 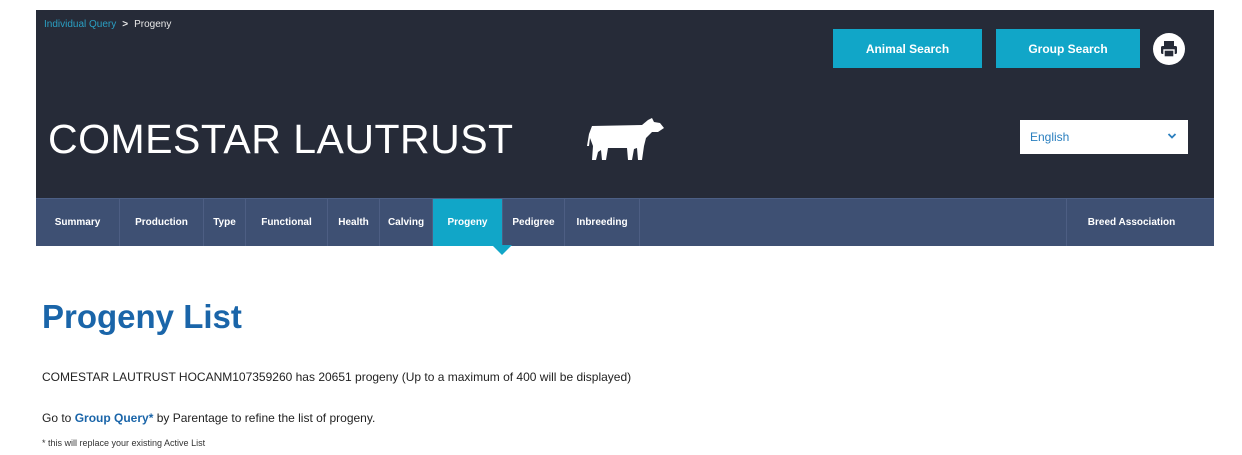 I want to click on language-selected: English, so click(x=1050, y=137).